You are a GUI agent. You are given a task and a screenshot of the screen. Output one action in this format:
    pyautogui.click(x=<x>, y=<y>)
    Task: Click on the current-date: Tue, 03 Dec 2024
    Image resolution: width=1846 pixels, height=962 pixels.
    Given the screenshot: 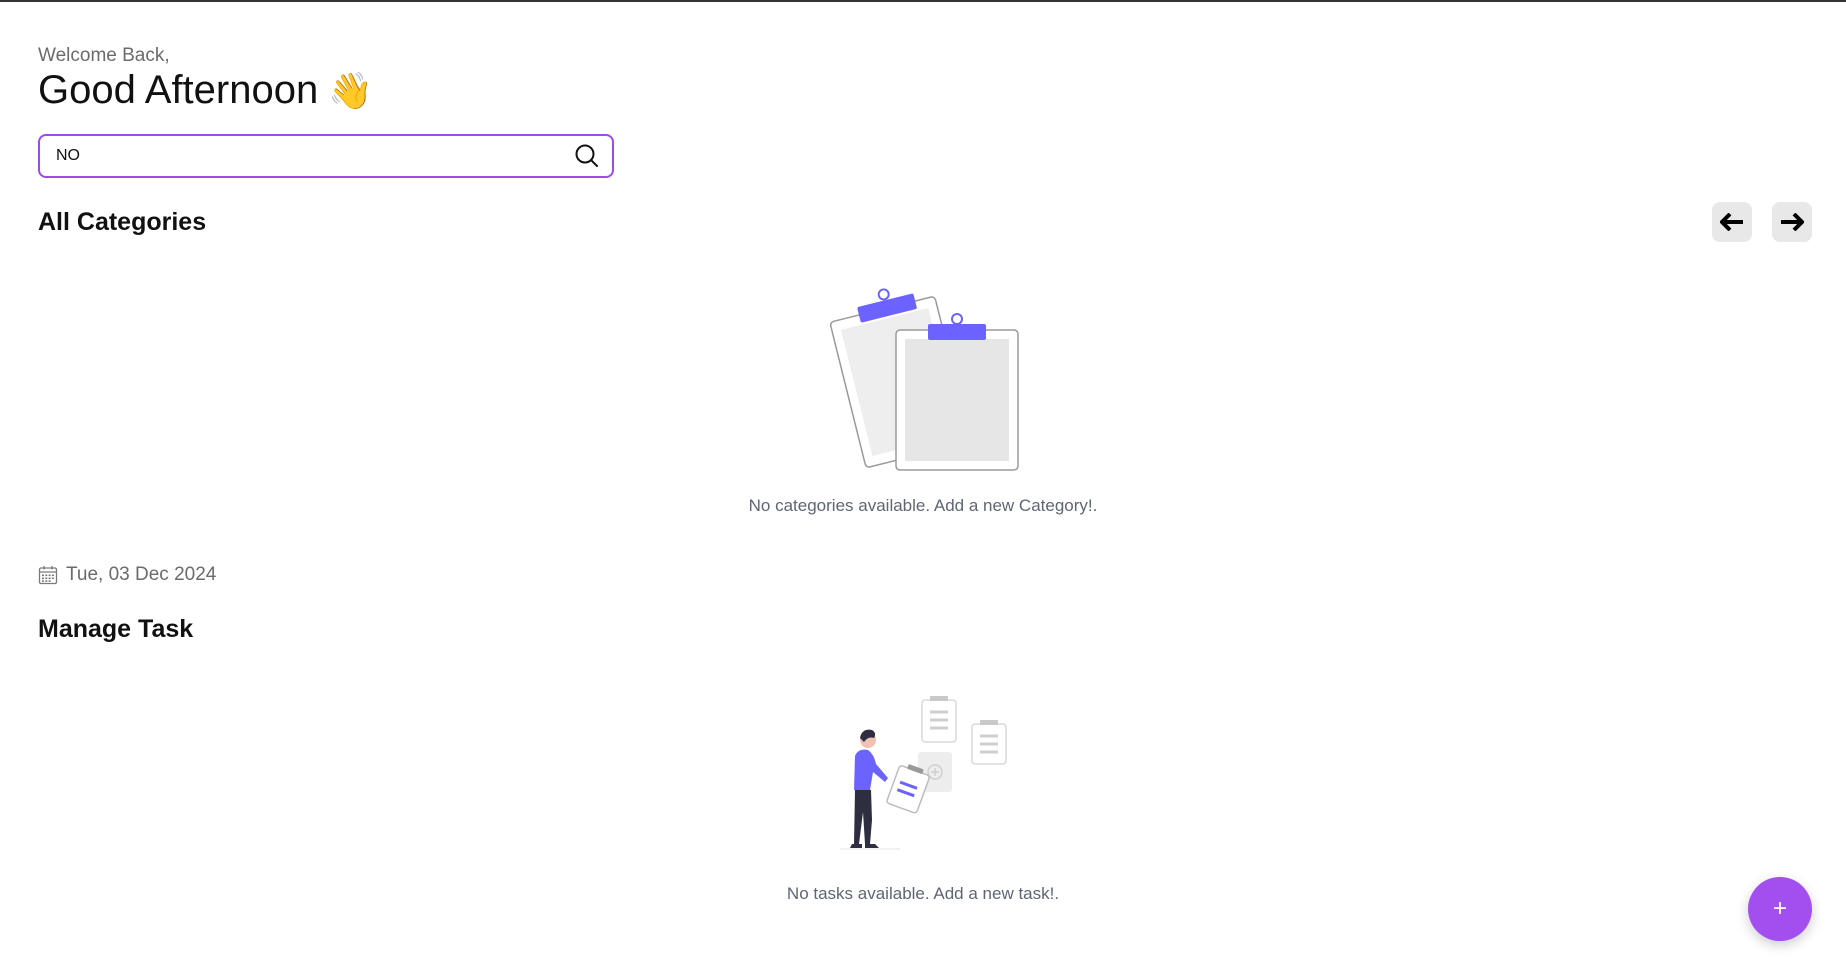 What is the action you would take?
    pyautogui.click(x=141, y=574)
    